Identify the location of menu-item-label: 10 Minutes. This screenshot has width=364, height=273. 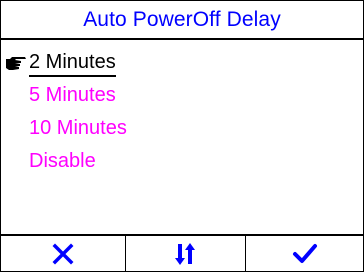
(78, 128).